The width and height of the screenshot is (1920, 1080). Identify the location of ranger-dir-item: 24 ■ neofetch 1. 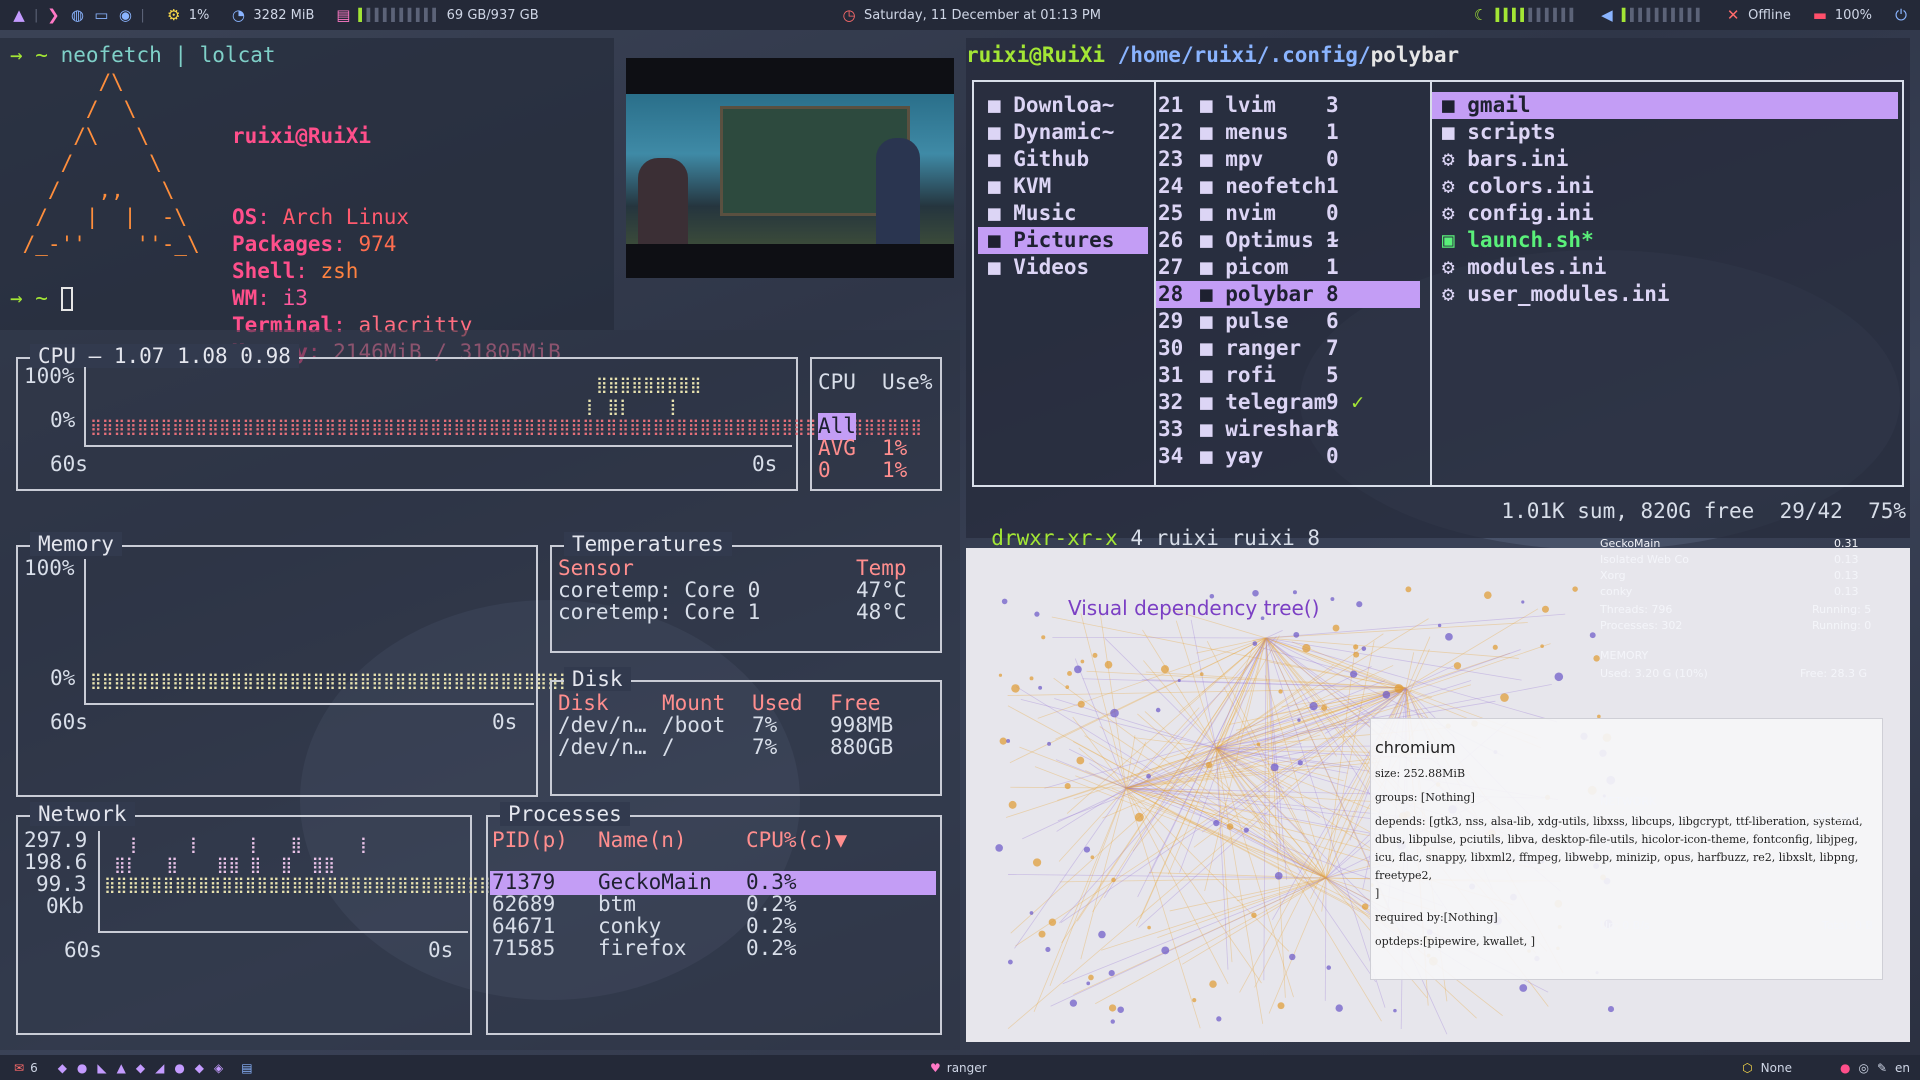
(1288, 186).